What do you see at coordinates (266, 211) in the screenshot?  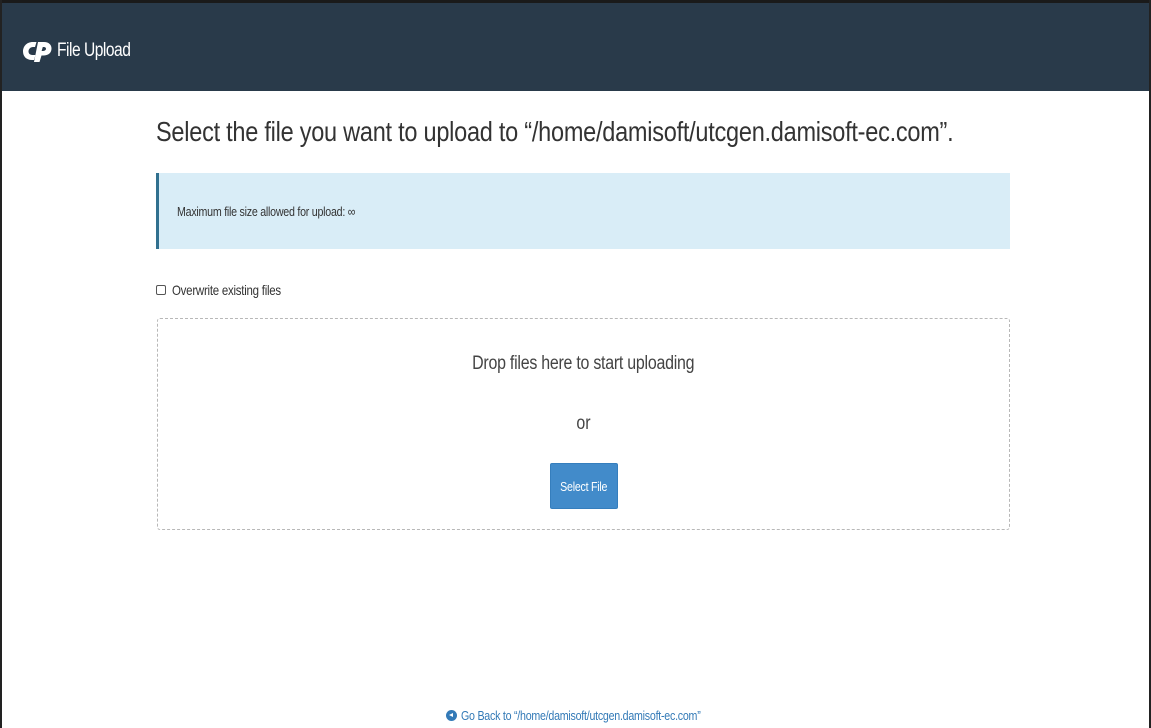 I see `max-file-size-message: Maximum file size allowed for upload: ∞` at bounding box center [266, 211].